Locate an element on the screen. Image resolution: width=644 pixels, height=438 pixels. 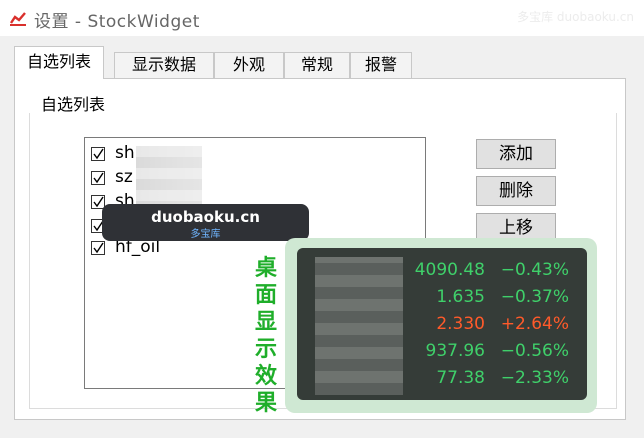
change-value: +2.64% is located at coordinates (534, 324).